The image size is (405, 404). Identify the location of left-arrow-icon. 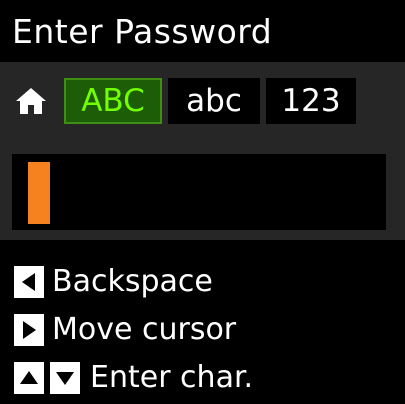
(29, 282).